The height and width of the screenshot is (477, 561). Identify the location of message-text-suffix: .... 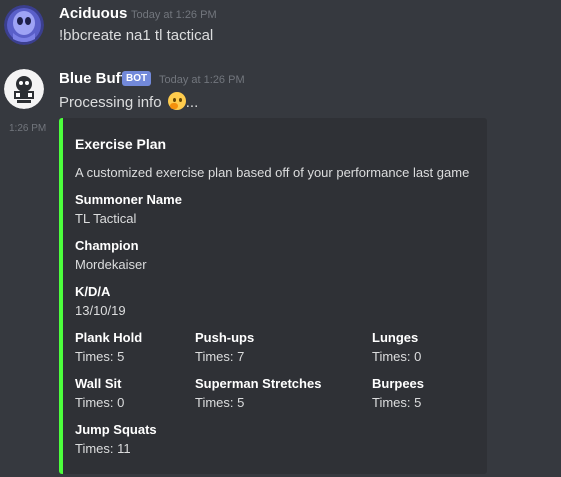
(192, 102).